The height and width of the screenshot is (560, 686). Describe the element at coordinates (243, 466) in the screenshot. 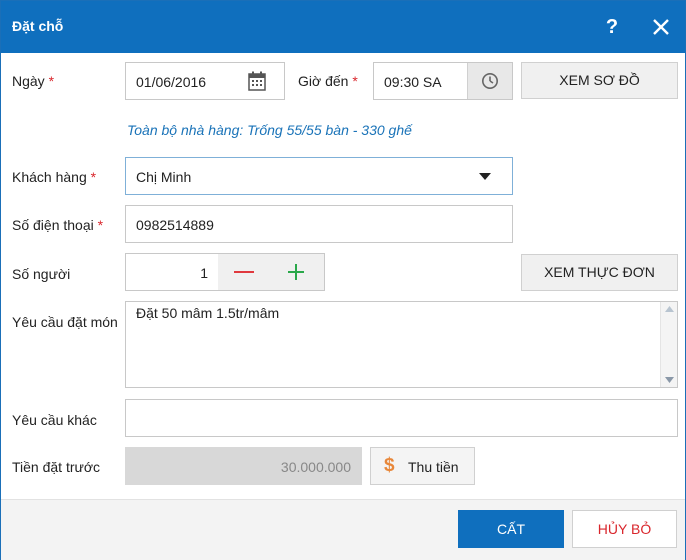

I see `deposit-field: 30.000.000` at that location.